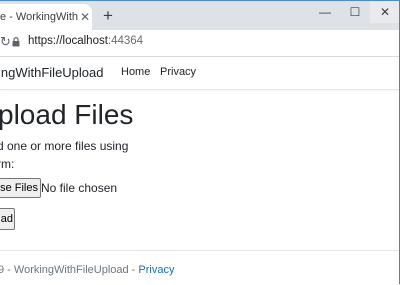  I want to click on maximize-icon: ☐, so click(355, 12).